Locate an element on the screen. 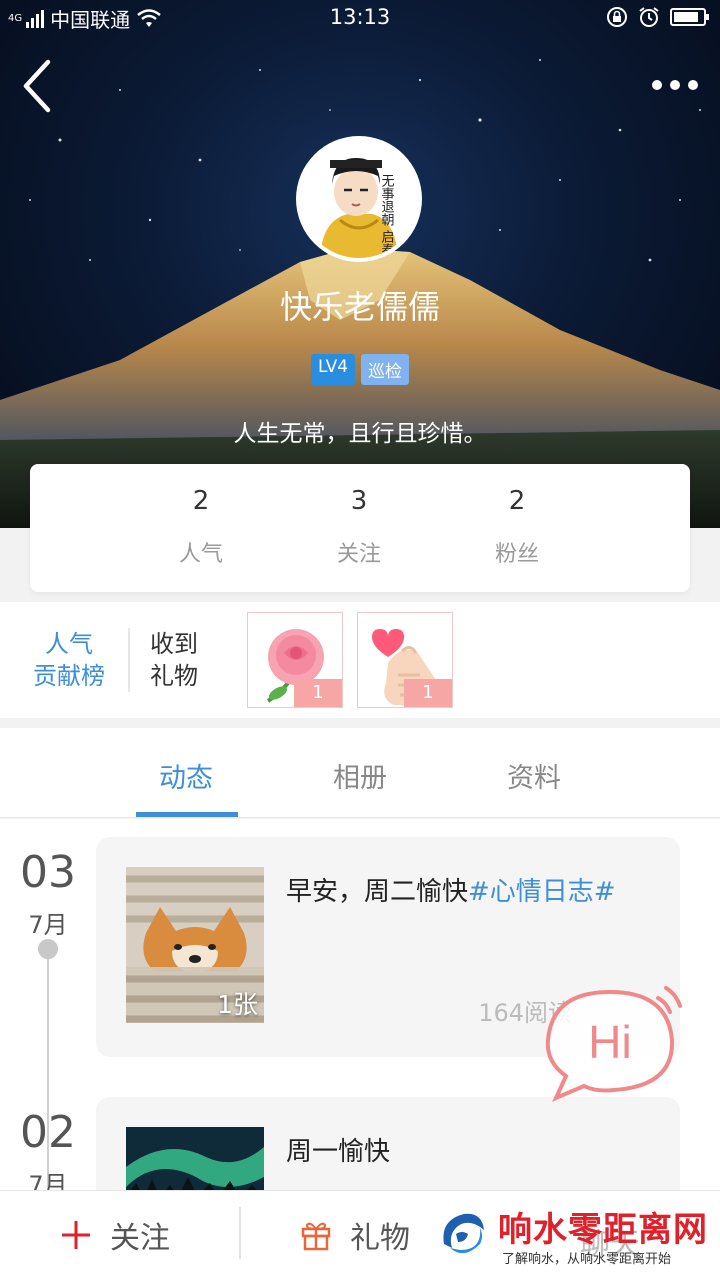 This screenshot has height=1280, width=720. avatar-image: 无事退朝 启奏 is located at coordinates (359, 199).